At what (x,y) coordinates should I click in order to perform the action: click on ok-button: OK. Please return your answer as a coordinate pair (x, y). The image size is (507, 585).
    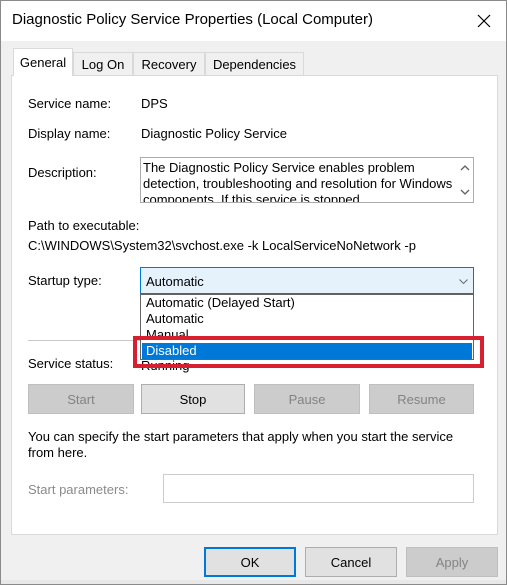
    Looking at the image, I should click on (250, 562).